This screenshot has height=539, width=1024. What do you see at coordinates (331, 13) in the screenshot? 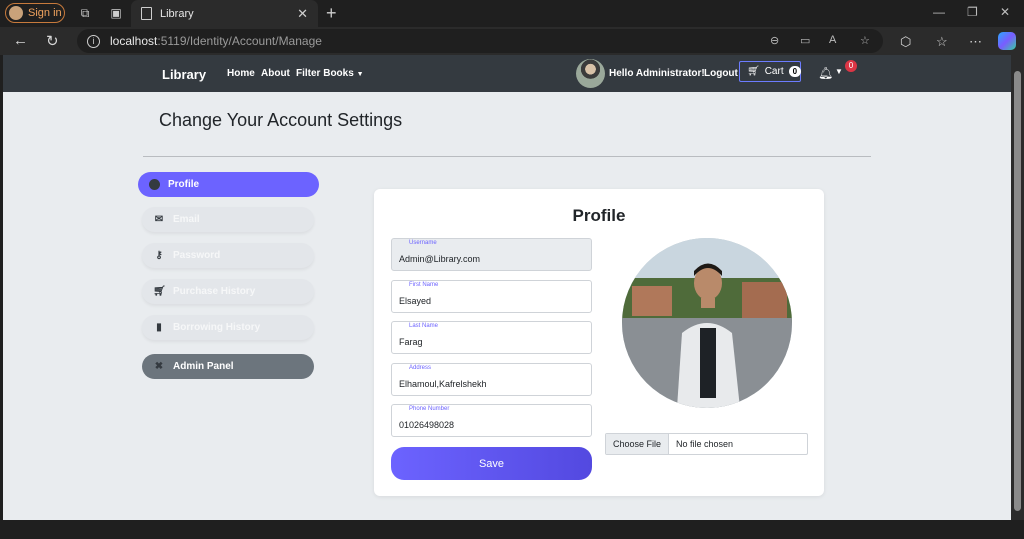
I see `new-tab-icon: +` at bounding box center [331, 13].